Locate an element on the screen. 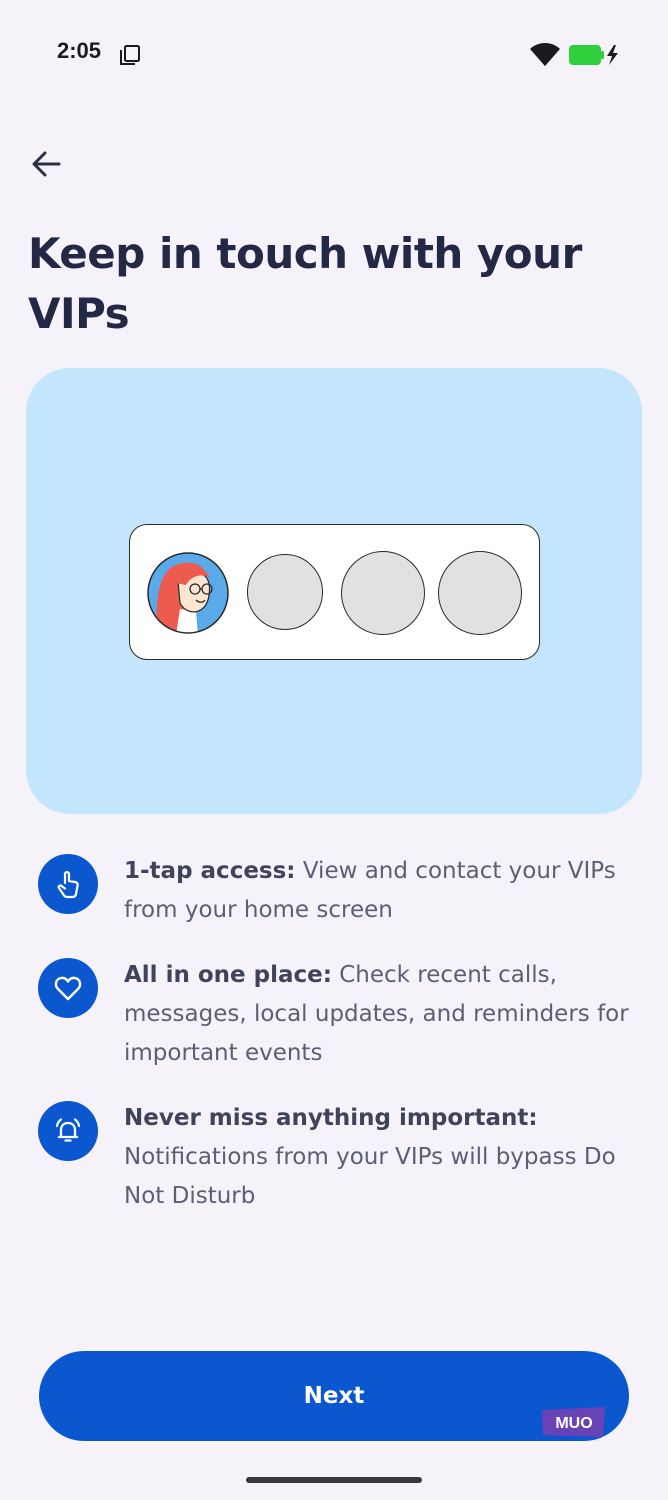  watermark-text: MUO is located at coordinates (573, 1423).